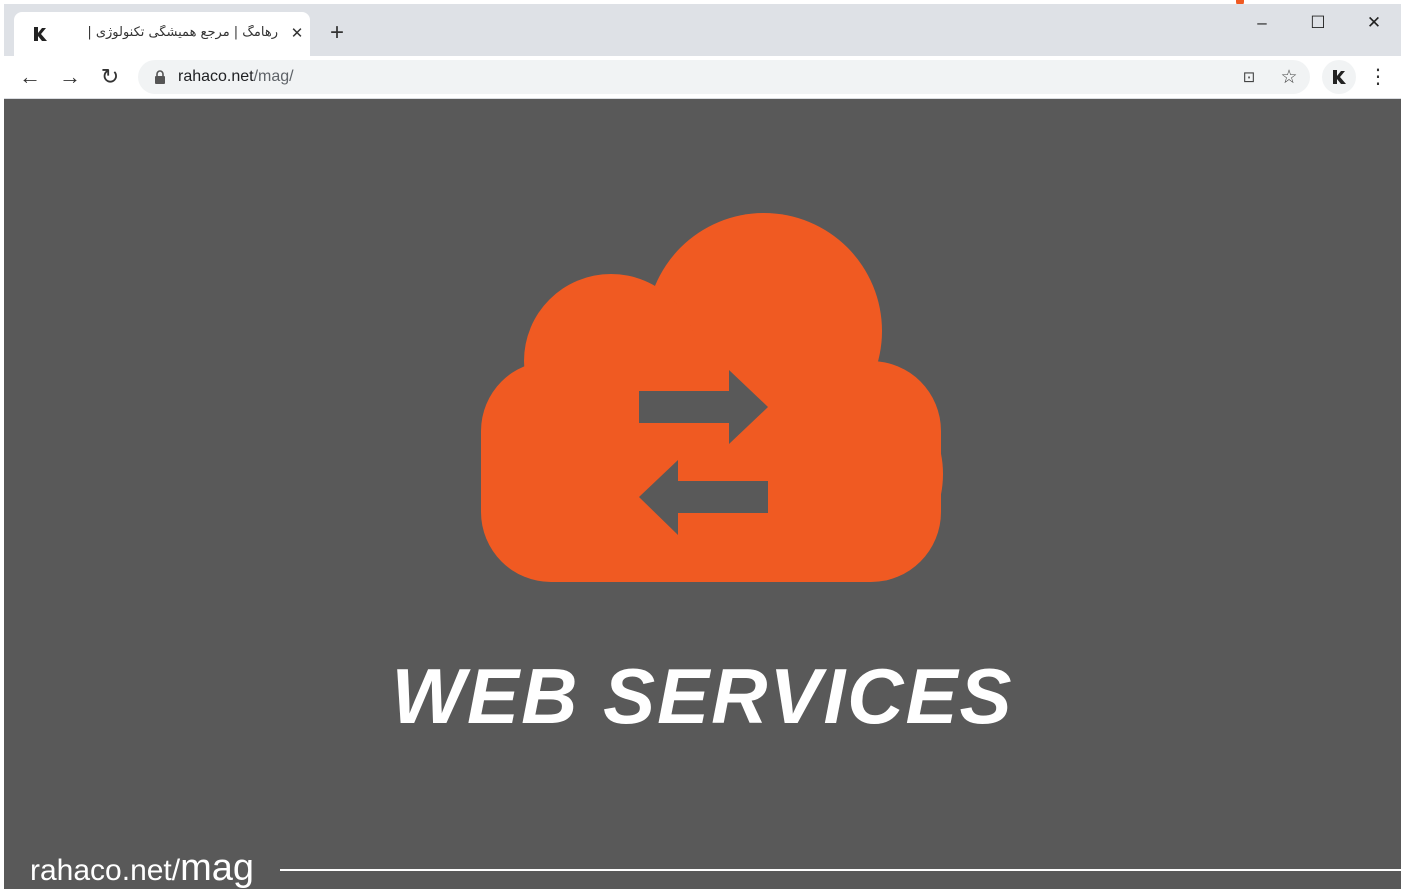  What do you see at coordinates (273, 76) in the screenshot?
I see `url-path: /mag/` at bounding box center [273, 76].